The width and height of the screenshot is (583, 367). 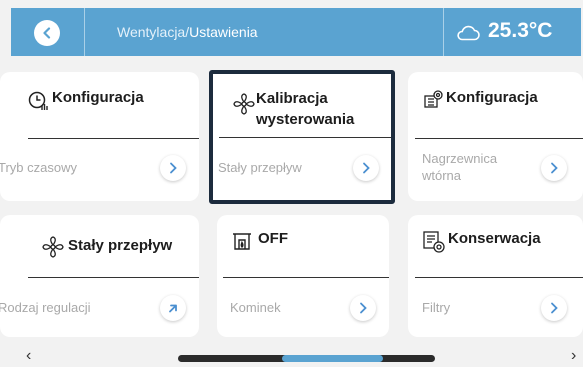 I want to click on breadcrumb-parent: Wentylacja/, so click(x=153, y=32).